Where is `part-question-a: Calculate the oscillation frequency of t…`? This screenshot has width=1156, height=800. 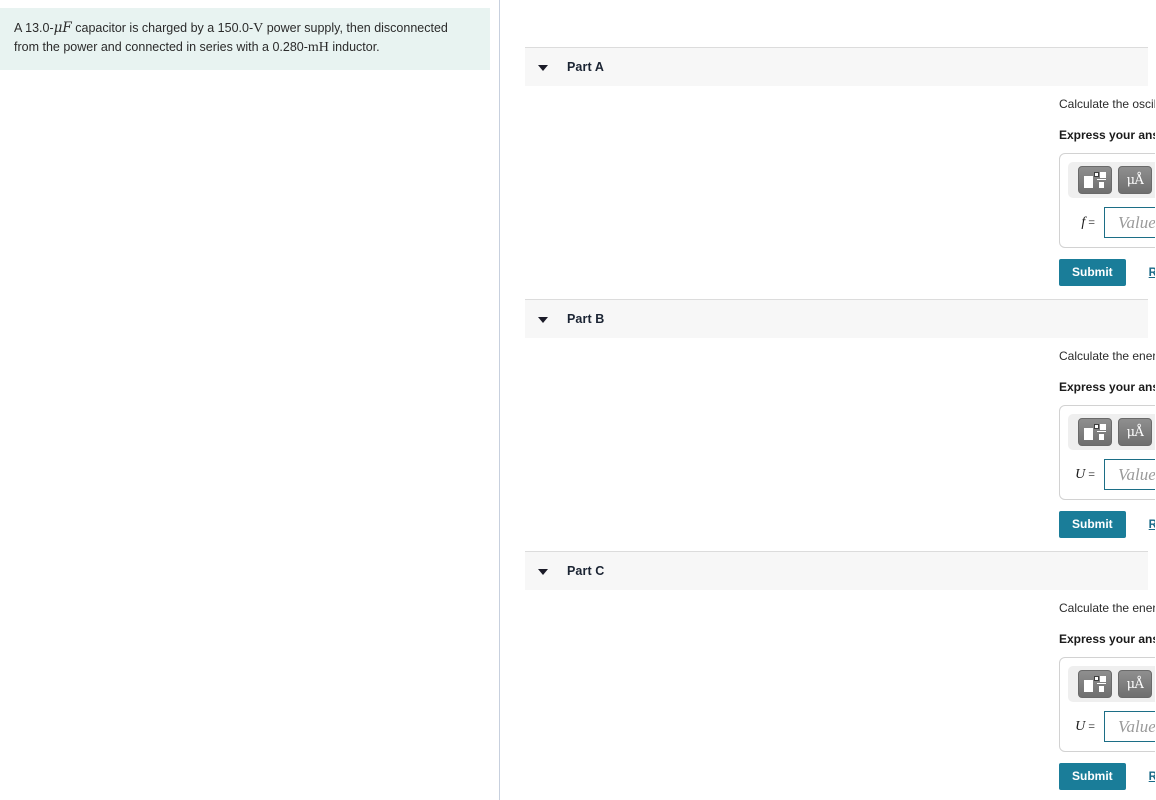 part-question-a: Calculate the oscillation frequency of t… is located at coordinates (1107, 104).